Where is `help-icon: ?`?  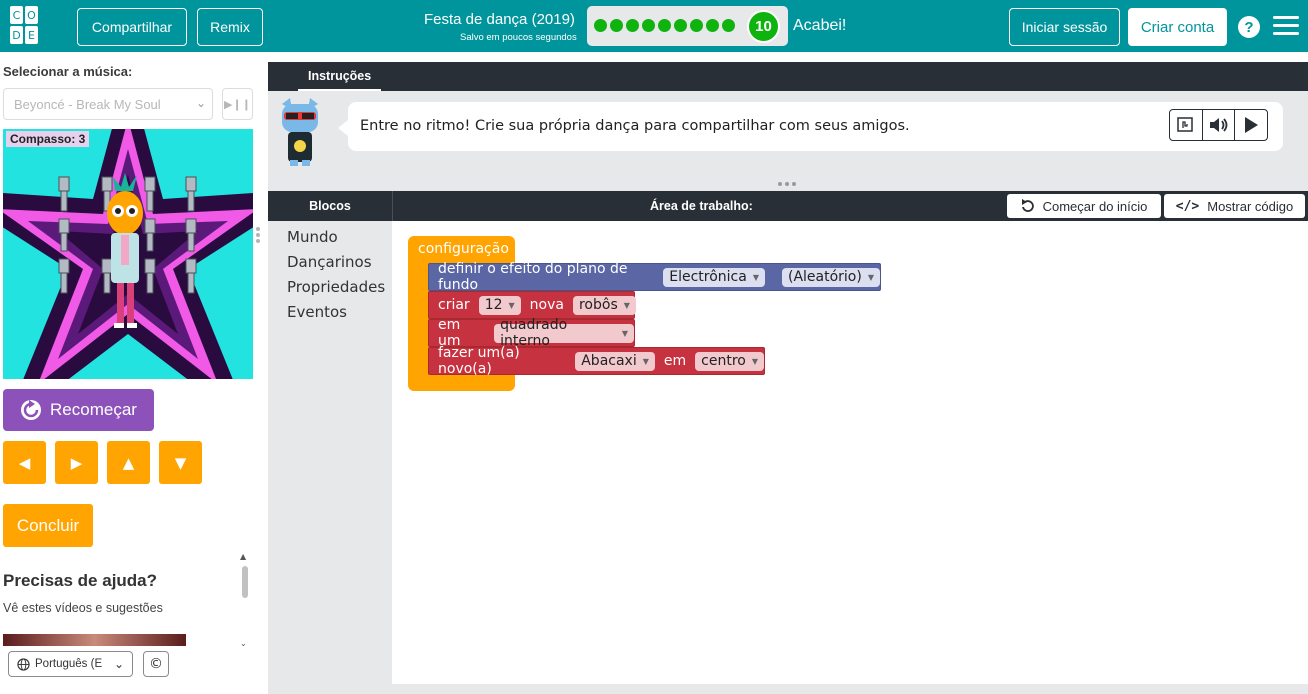
help-icon: ? is located at coordinates (1249, 27).